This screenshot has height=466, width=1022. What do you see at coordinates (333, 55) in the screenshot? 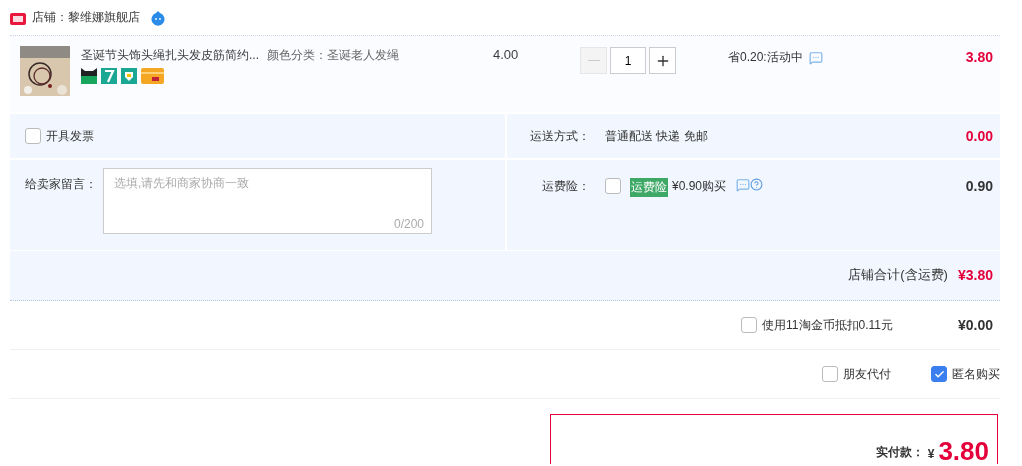
I see `sku-text: 颜色分类：圣诞老人发绳` at bounding box center [333, 55].